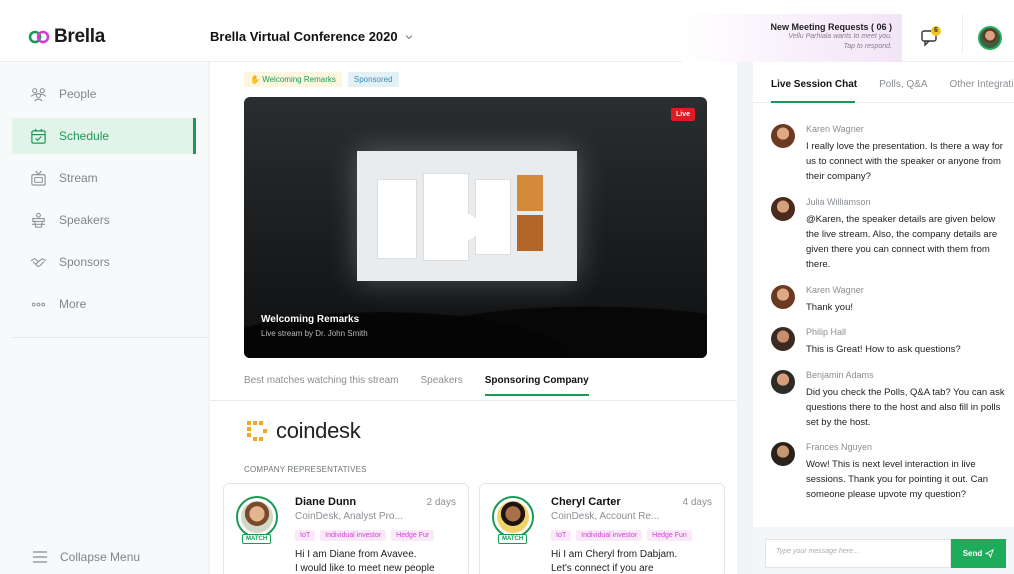 The height and width of the screenshot is (574, 1014). What do you see at coordinates (826, 332) in the screenshot?
I see `chat-author: Philip Hall` at bounding box center [826, 332].